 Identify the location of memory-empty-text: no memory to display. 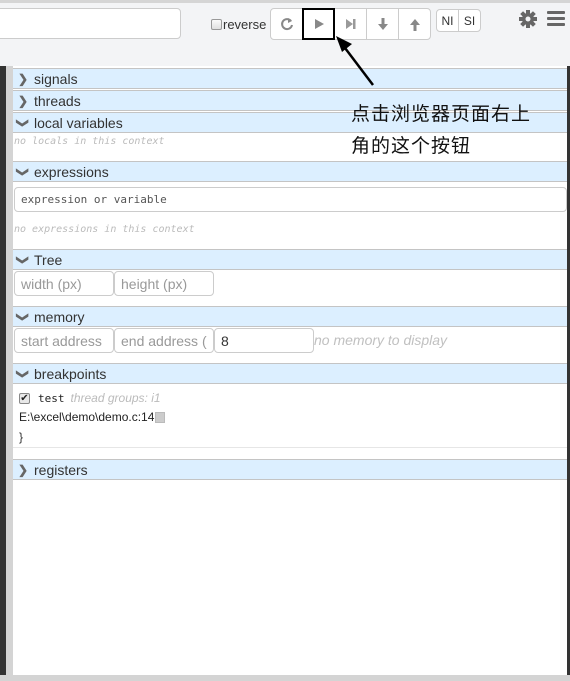
(381, 340).